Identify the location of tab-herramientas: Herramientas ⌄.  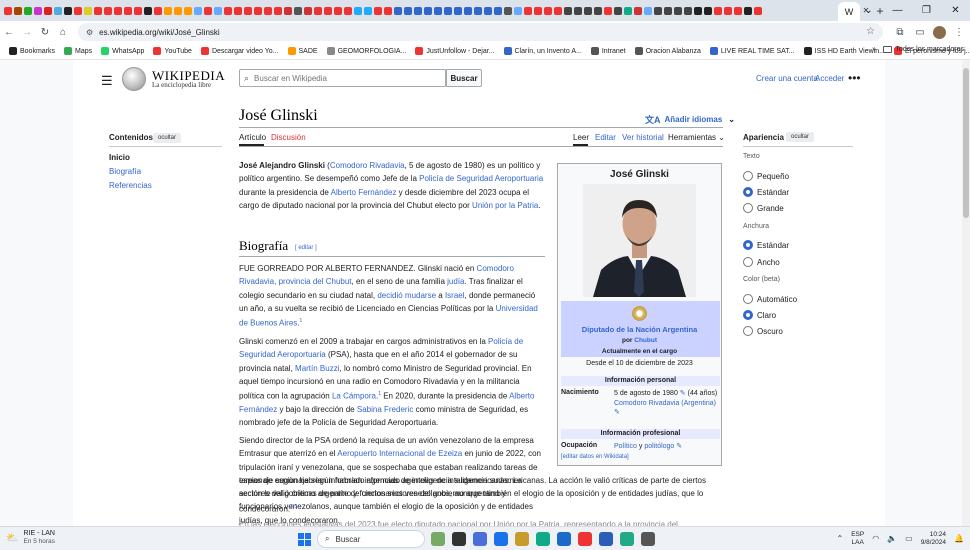
(696, 137).